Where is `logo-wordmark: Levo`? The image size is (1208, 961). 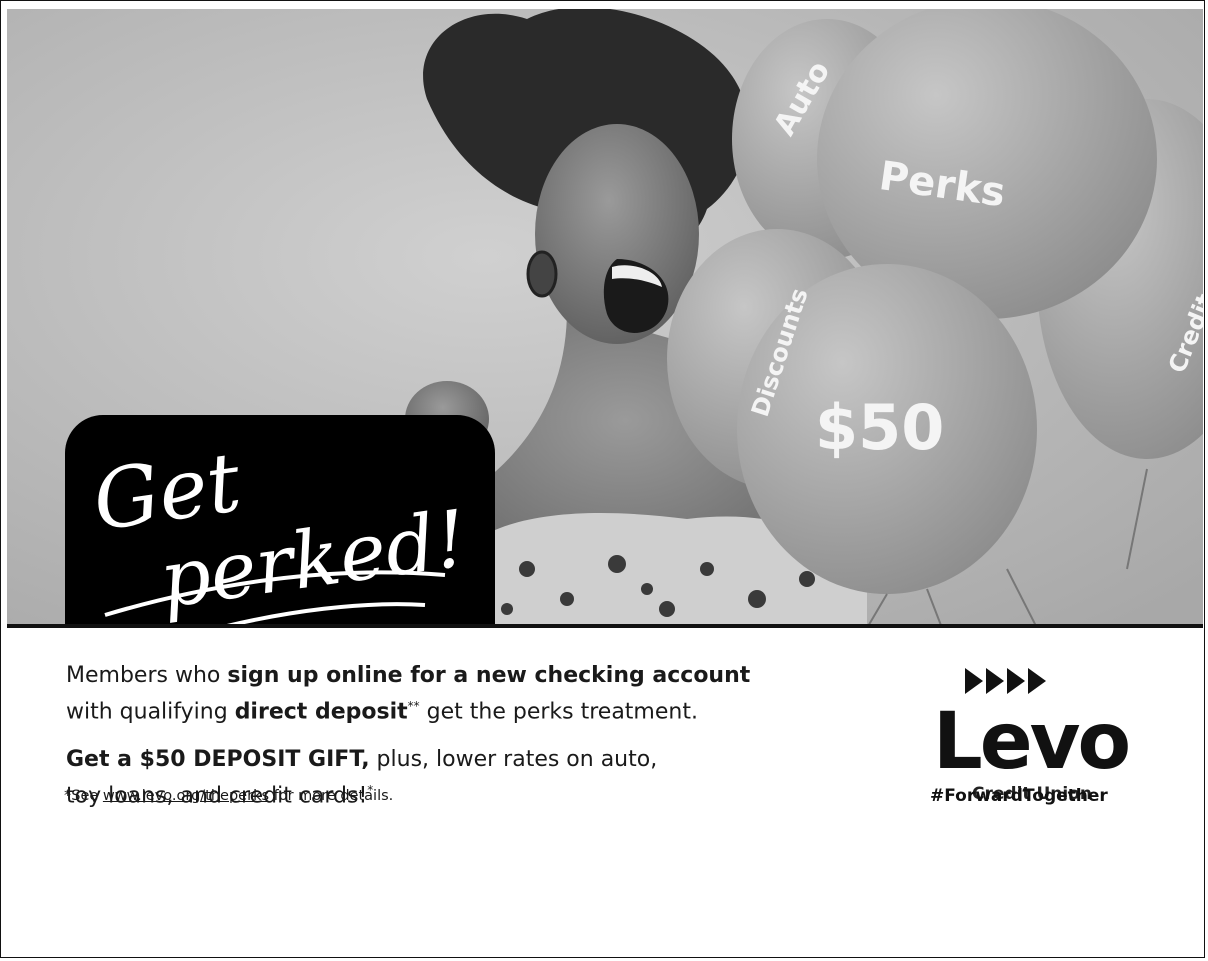
logo-wordmark: Levo is located at coordinates (1032, 742).